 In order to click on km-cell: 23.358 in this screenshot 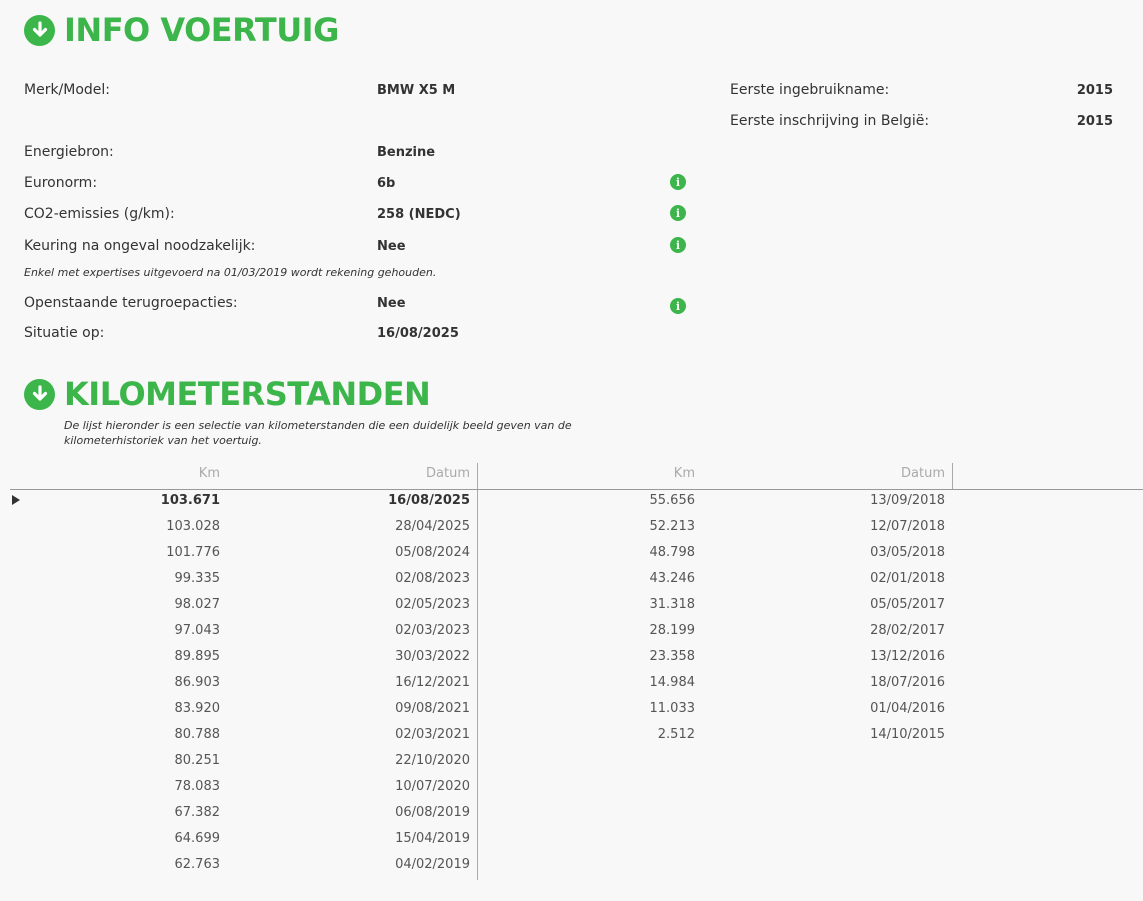, I will do `click(672, 656)`.